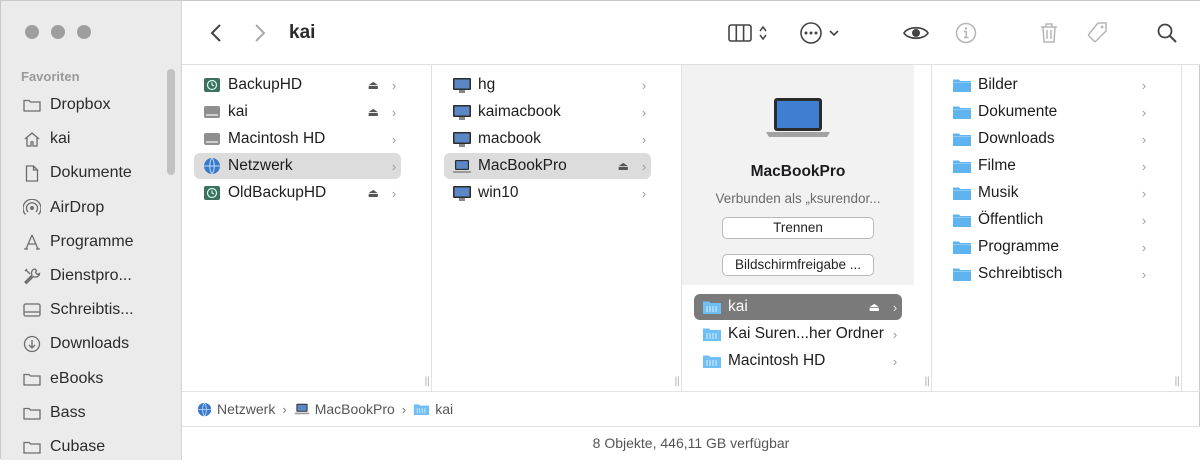 The height and width of the screenshot is (464, 1200). What do you see at coordinates (547, 139) in the screenshot?
I see `list-item: macbook ›` at bounding box center [547, 139].